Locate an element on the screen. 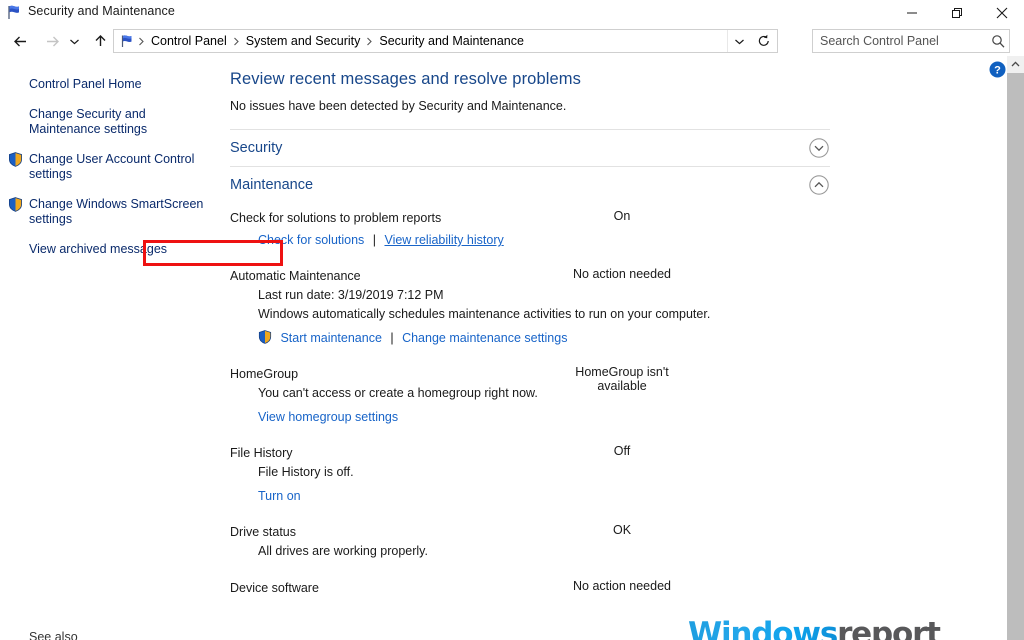 This screenshot has width=1024, height=640. chevron-up-icon is located at coordinates (819, 185).